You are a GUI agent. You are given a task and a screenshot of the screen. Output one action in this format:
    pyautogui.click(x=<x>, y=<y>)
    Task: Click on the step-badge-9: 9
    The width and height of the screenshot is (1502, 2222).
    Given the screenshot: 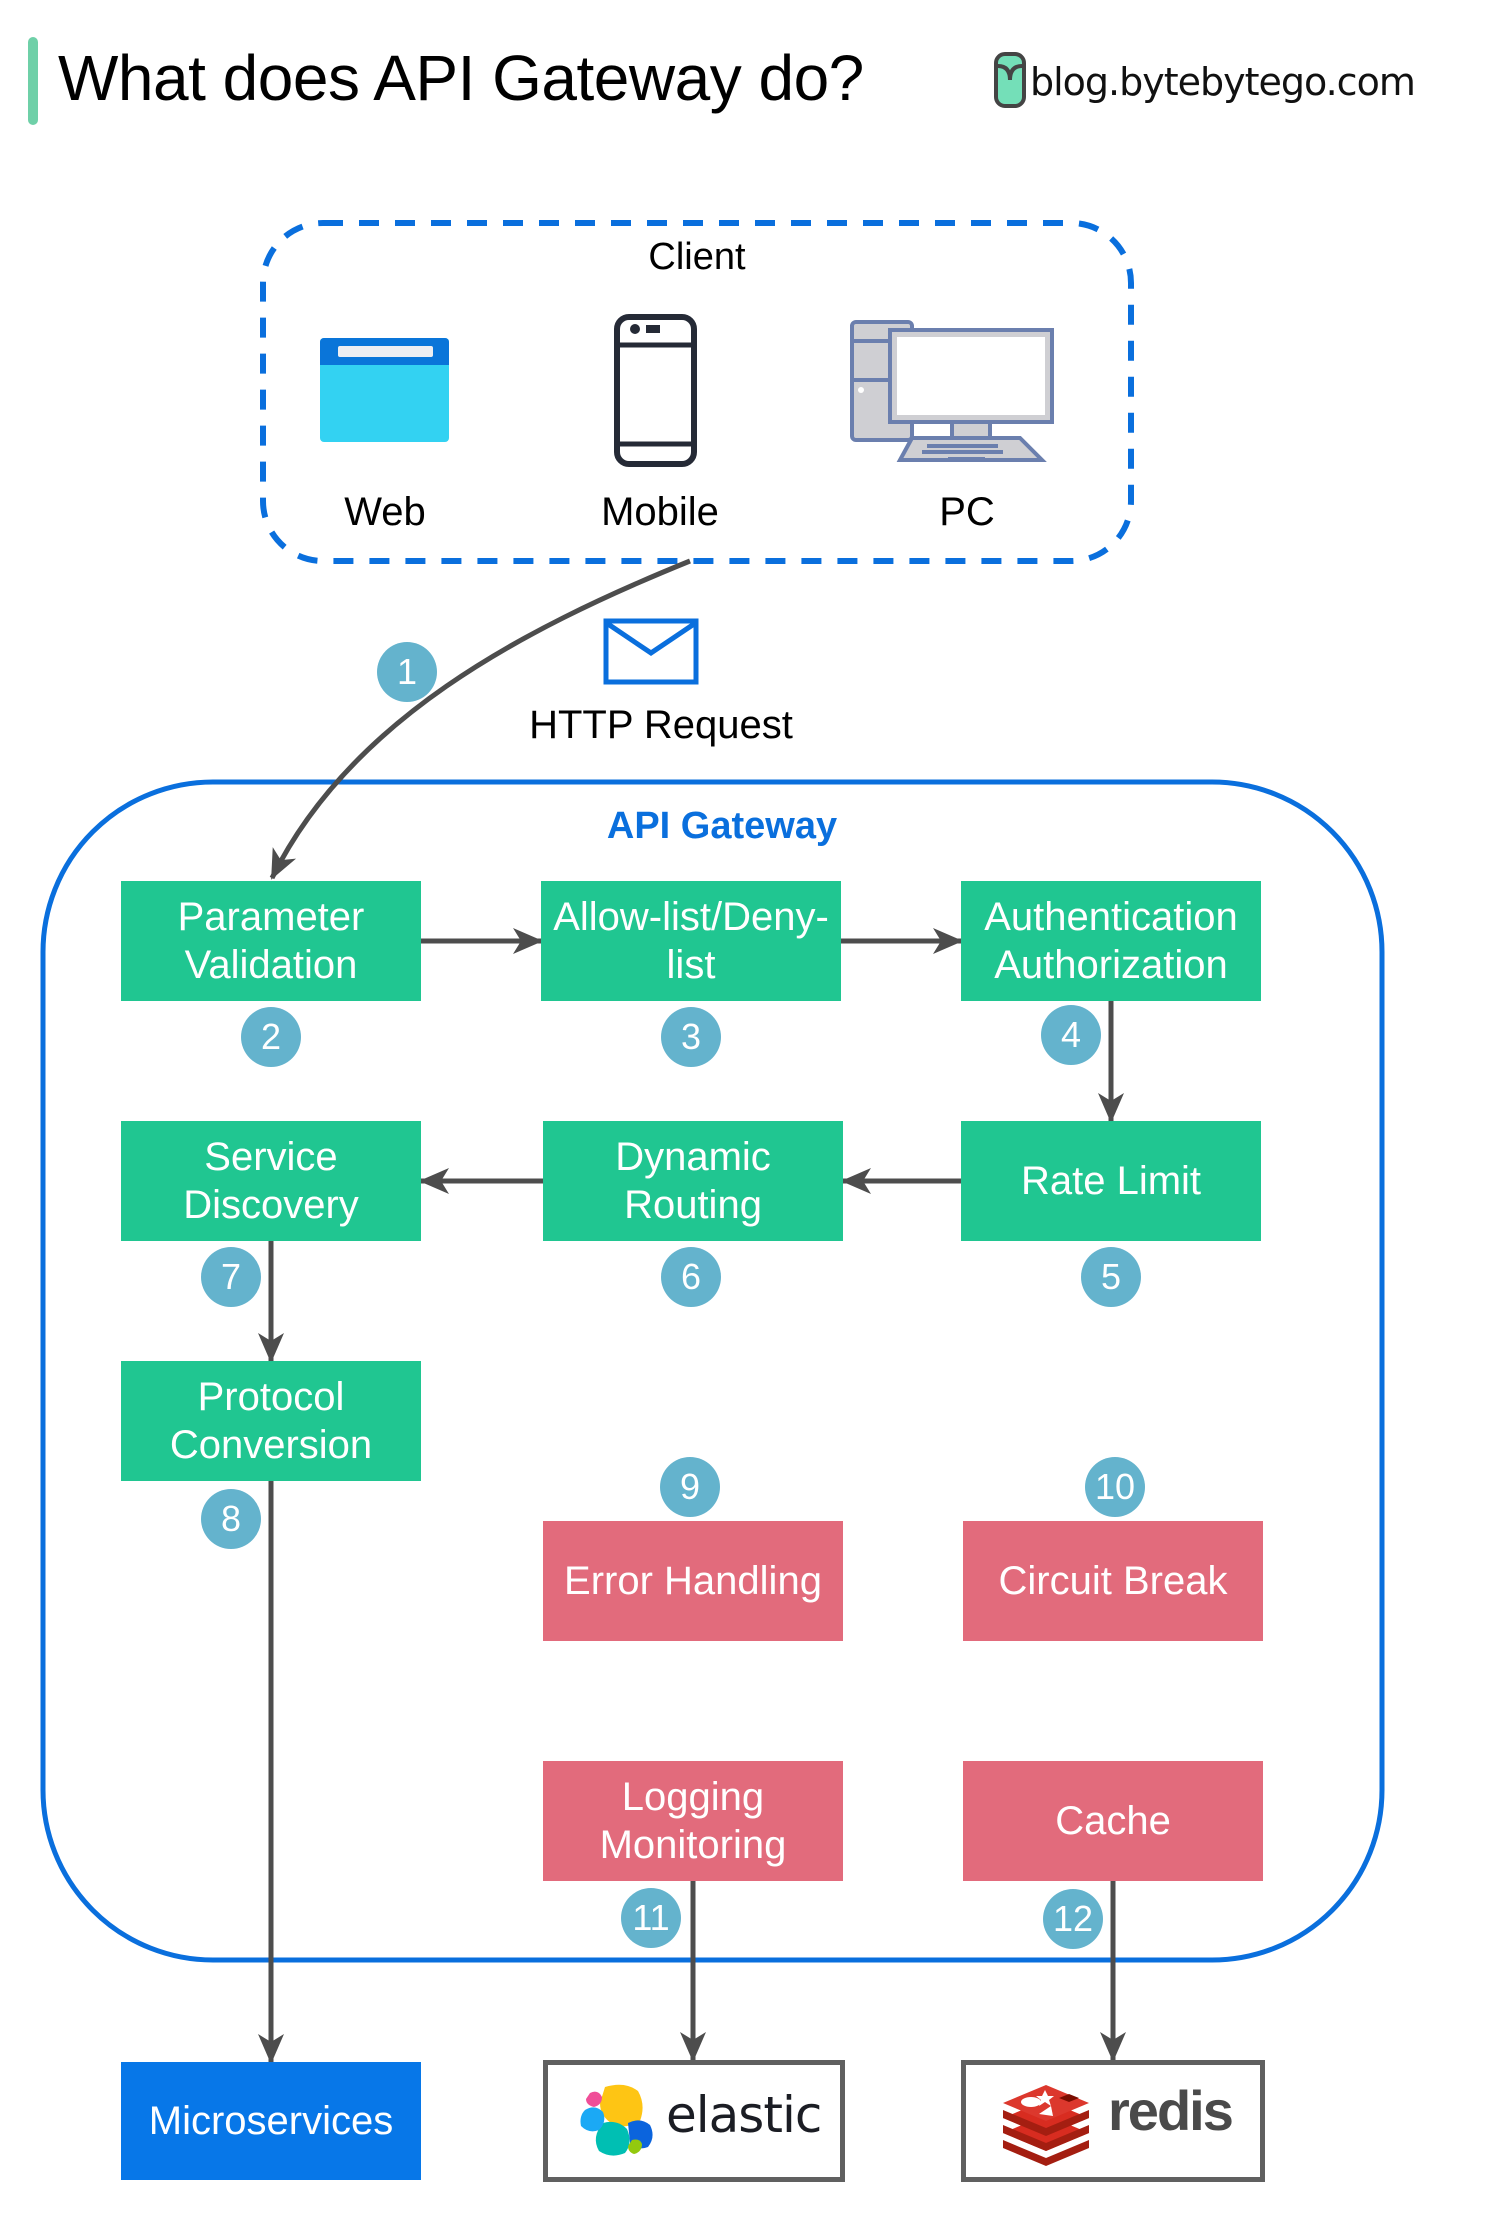 What is the action you would take?
    pyautogui.click(x=690, y=1487)
    